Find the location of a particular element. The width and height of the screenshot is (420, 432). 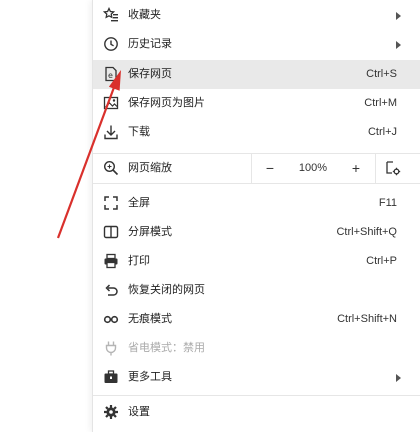

incognito-icon is located at coordinates (111, 319).